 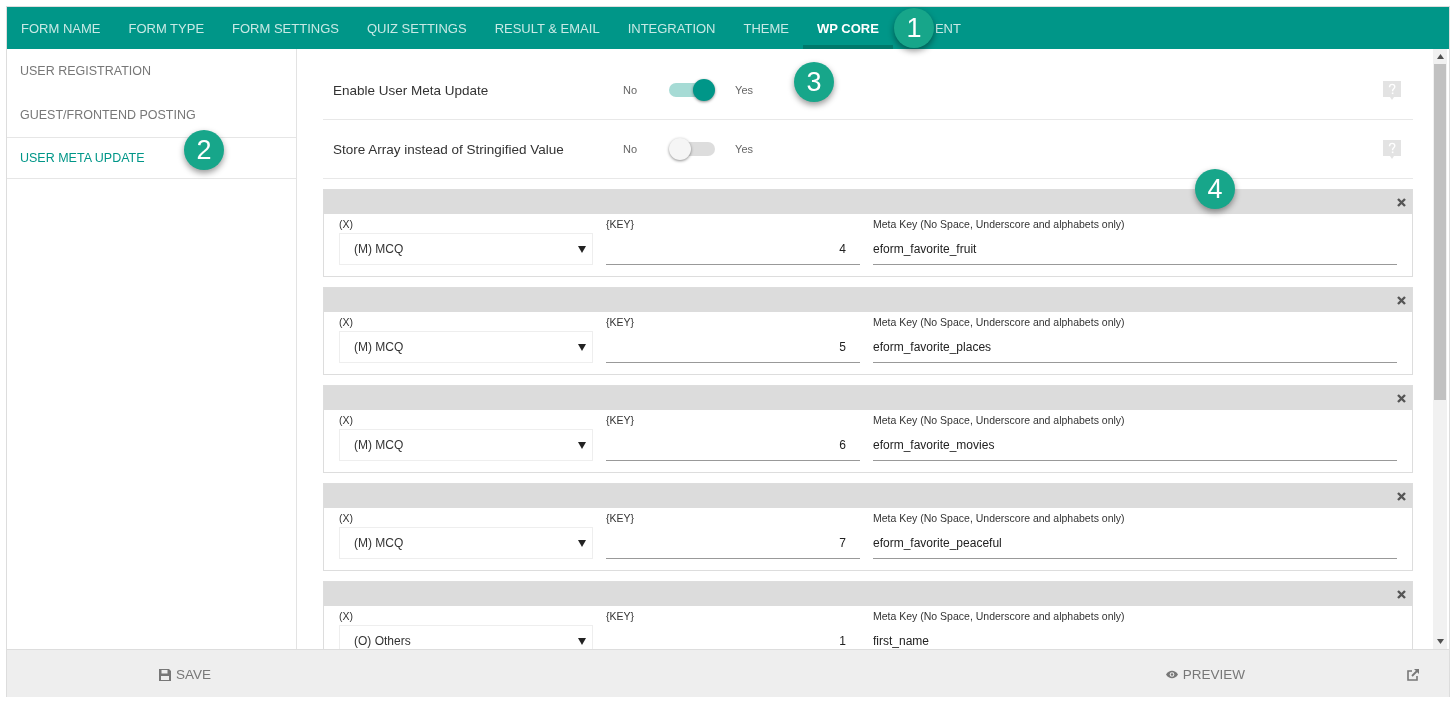 What do you see at coordinates (1215, 189) in the screenshot?
I see `step-badge: 4` at bounding box center [1215, 189].